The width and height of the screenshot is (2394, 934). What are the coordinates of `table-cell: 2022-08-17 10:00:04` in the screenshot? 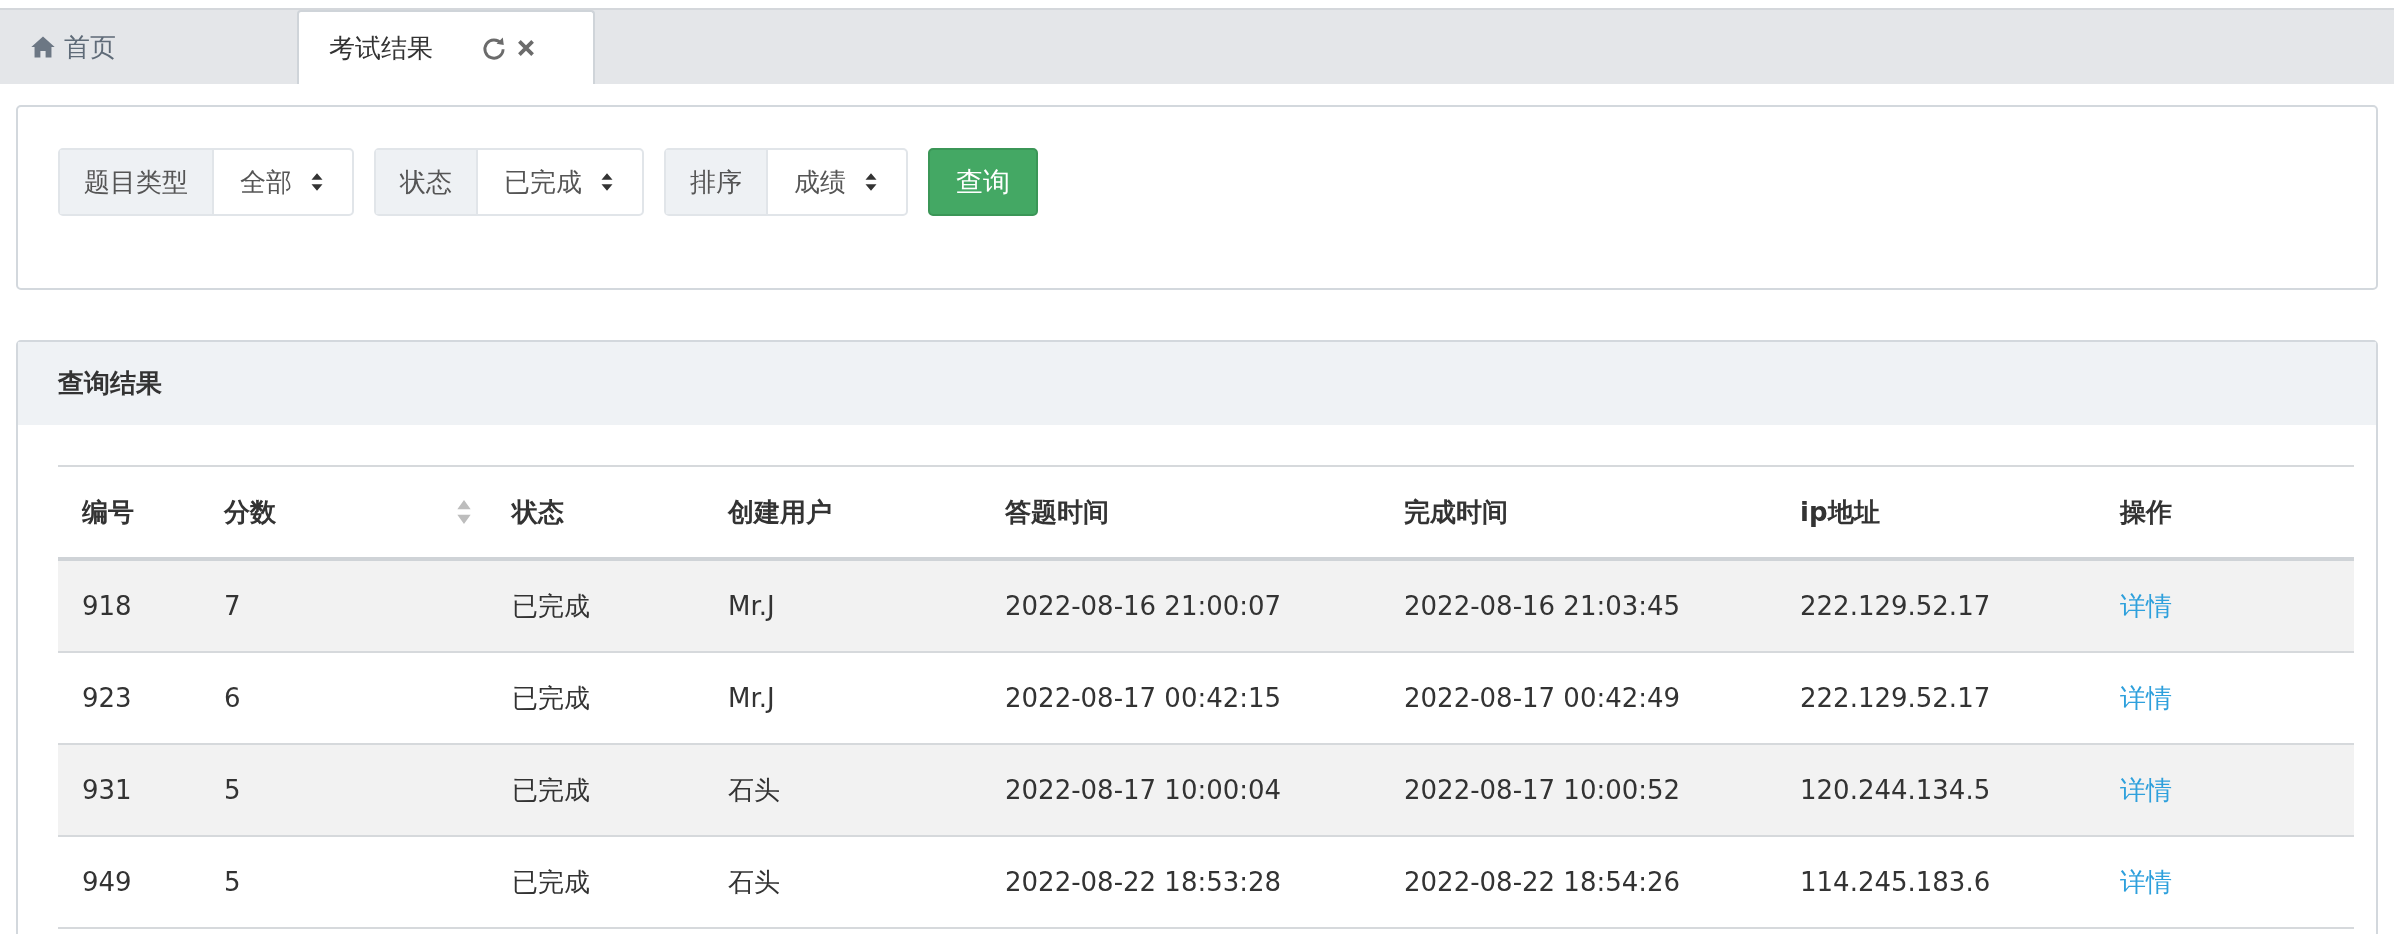 It's located at (1143, 790).